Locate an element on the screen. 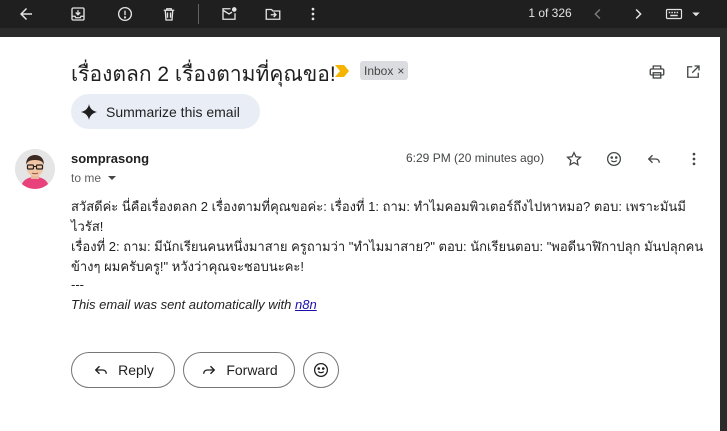 This screenshot has height=431, width=727. remove-label-icon: × is located at coordinates (400, 71).